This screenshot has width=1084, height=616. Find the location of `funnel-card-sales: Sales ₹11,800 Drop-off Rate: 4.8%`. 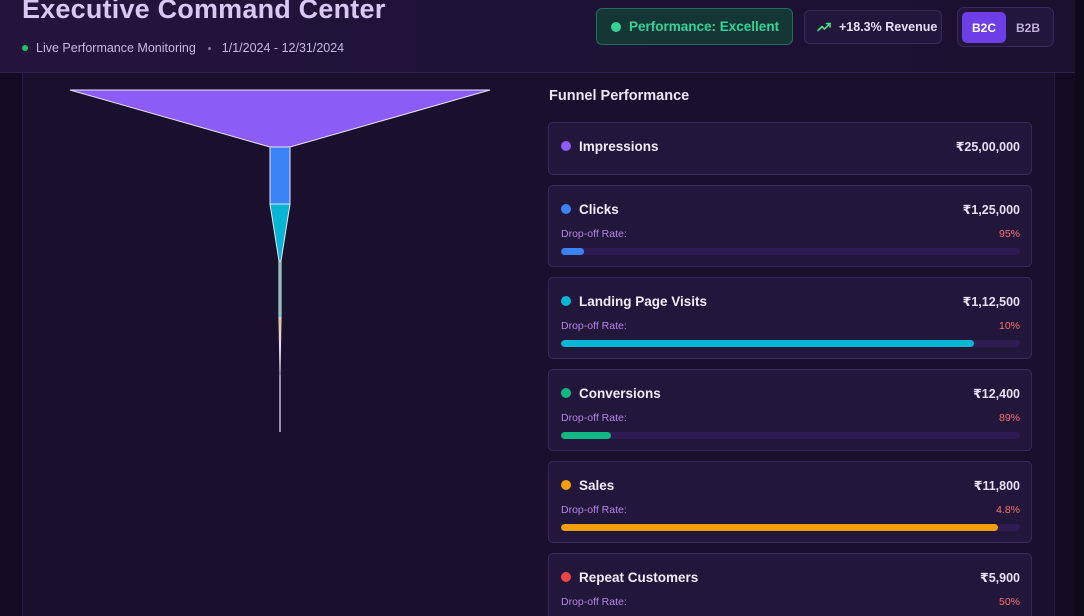

funnel-card-sales: Sales ₹11,800 Drop-off Rate: 4.8% is located at coordinates (790, 502).